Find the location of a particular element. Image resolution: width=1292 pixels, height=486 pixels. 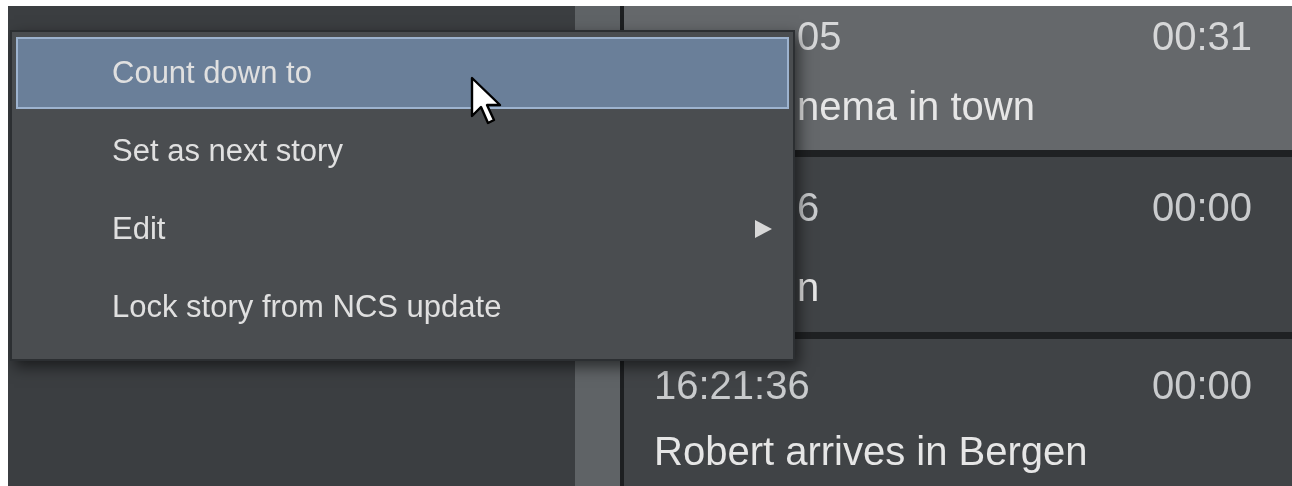

story-time: 6 is located at coordinates (808, 207).